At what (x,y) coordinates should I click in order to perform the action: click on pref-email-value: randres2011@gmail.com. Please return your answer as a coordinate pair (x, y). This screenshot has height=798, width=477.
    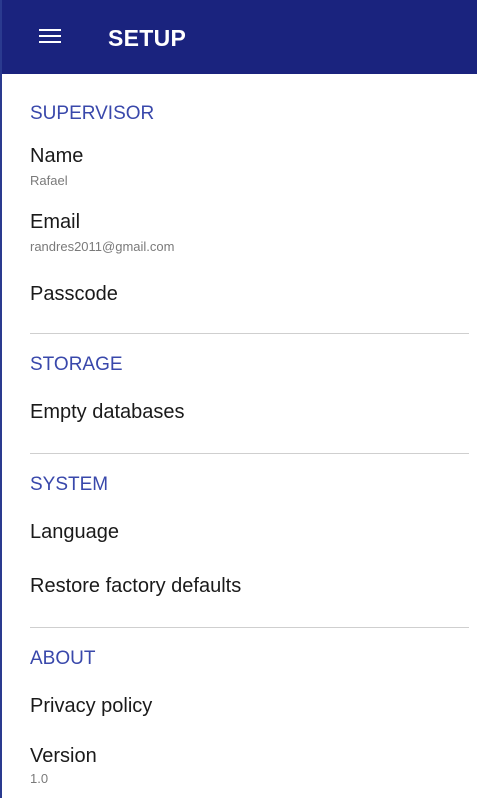
    Looking at the image, I should click on (102, 246).